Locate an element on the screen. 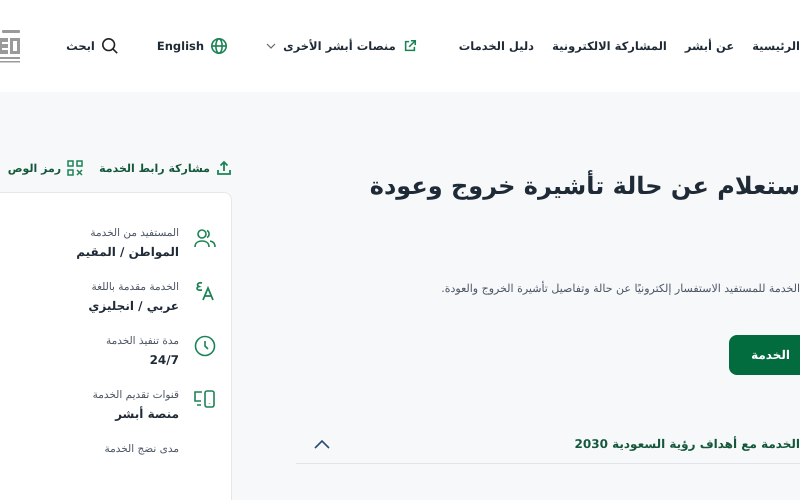  nav-link: عن أبشر is located at coordinates (709, 46).